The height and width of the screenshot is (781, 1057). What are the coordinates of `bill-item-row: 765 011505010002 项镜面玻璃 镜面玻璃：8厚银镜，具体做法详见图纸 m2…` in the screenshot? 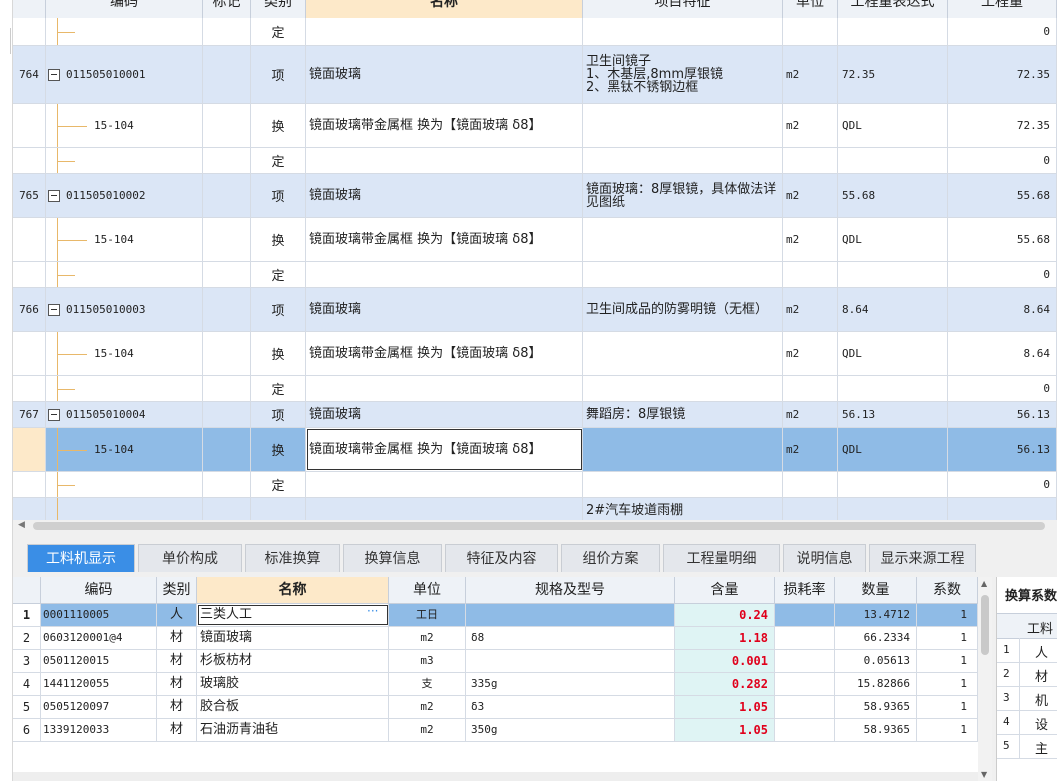 It's located at (535, 196).